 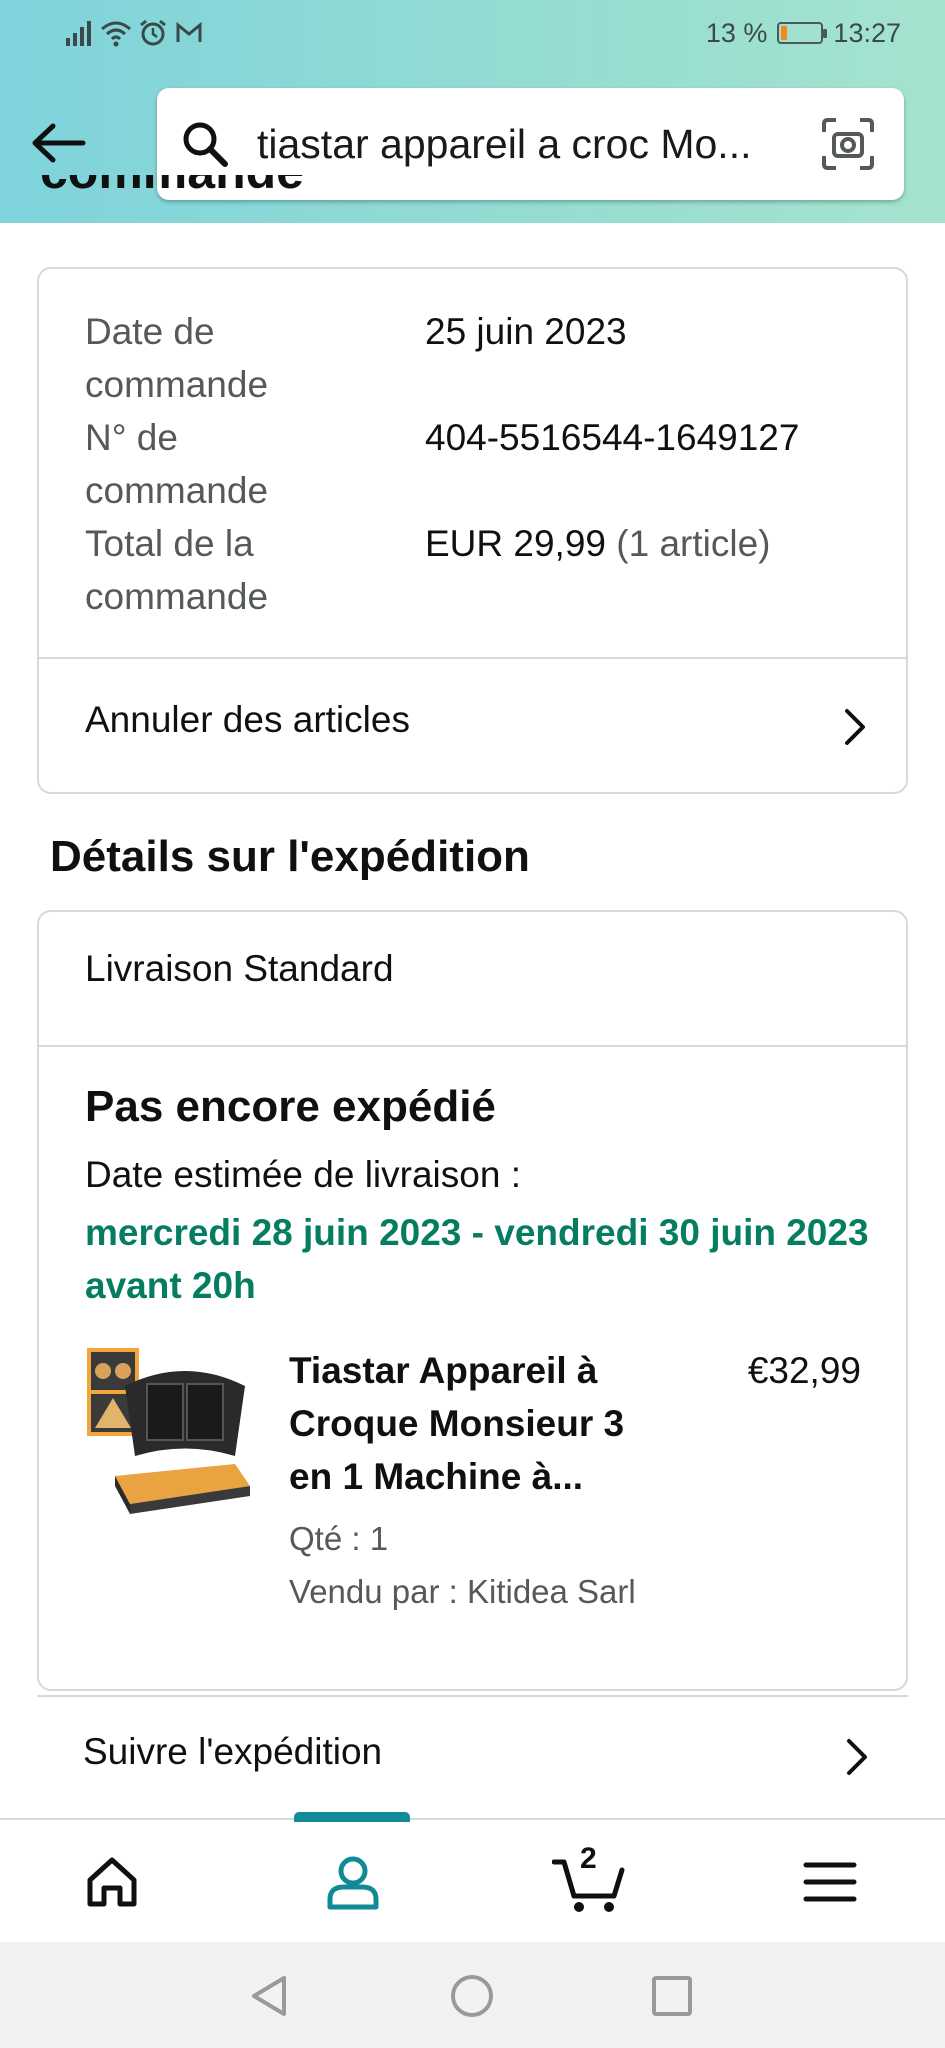 I want to click on alarm-icon, so click(x=153, y=32).